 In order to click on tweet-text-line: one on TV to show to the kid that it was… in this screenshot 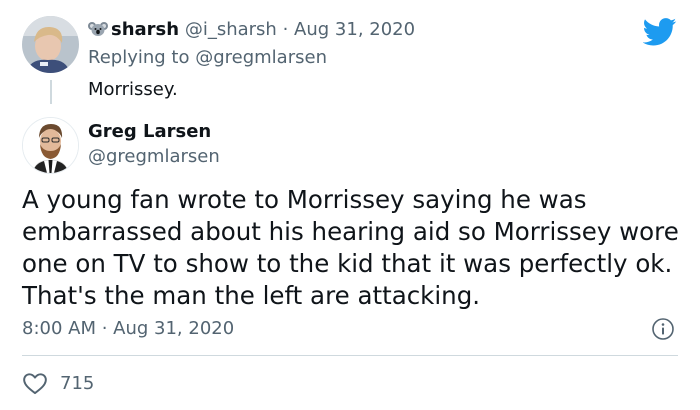, I will do `click(347, 263)`.